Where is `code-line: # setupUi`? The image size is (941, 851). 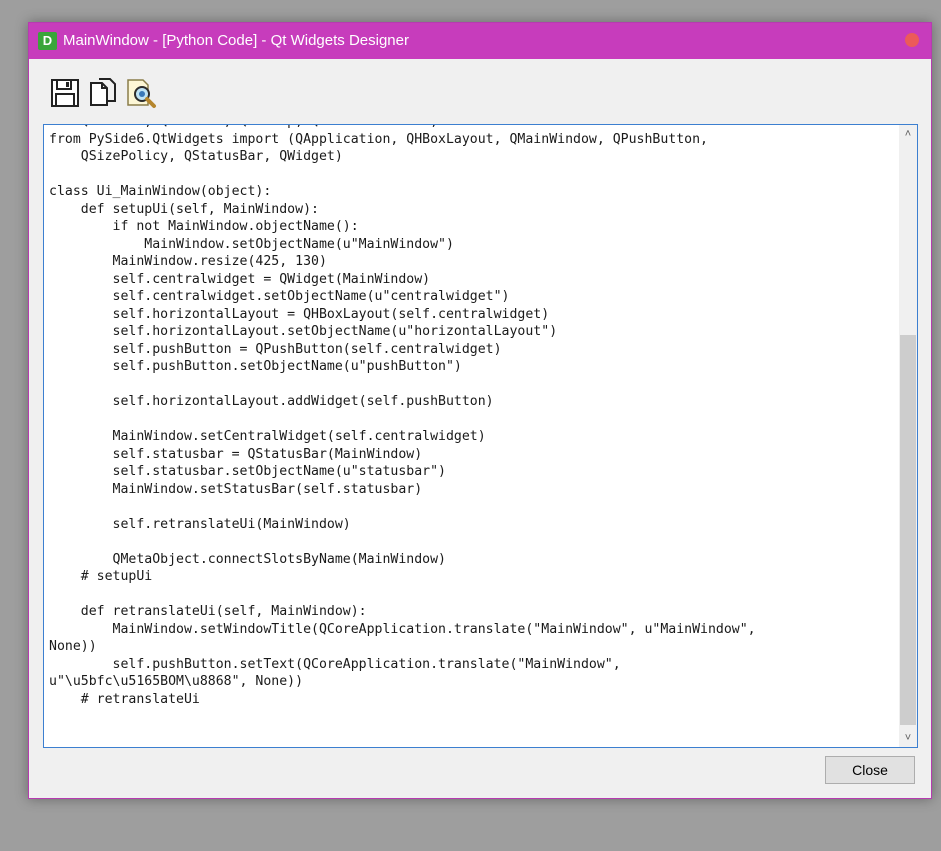
code-line: # setupUi is located at coordinates (402, 577).